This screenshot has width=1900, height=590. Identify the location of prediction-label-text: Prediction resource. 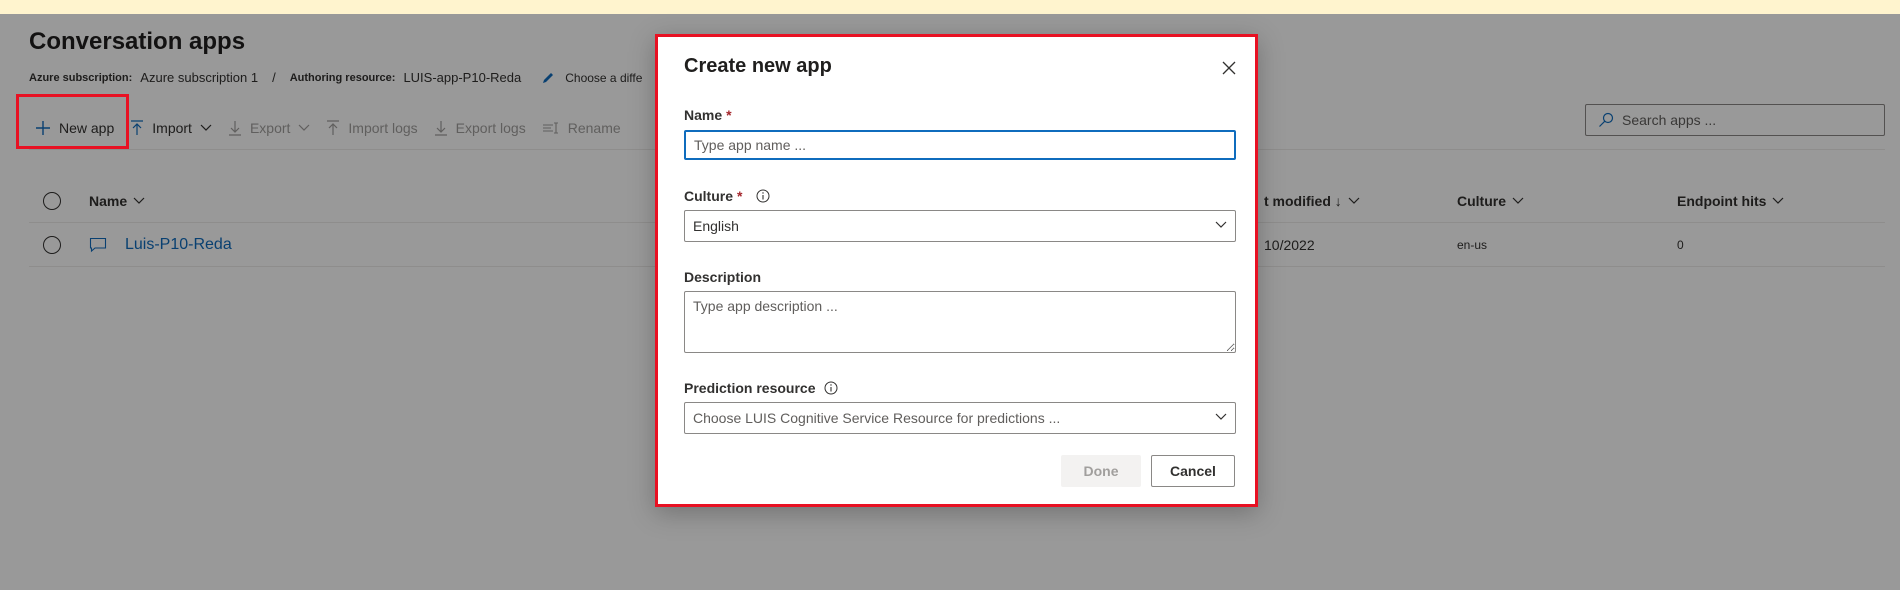
(750, 388).